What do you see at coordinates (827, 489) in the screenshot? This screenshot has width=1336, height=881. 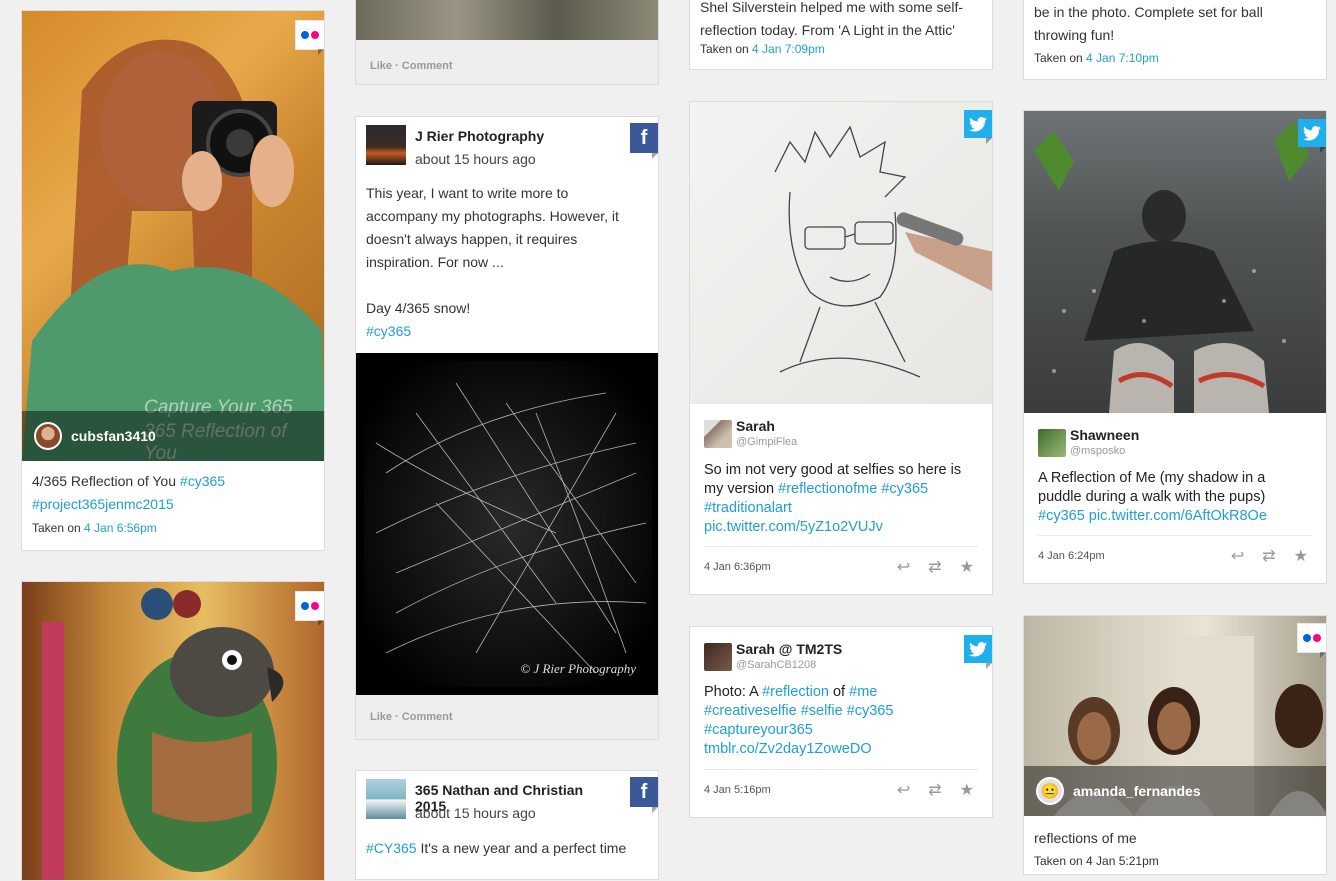 I see `hashtag-link: #reflectionofme` at bounding box center [827, 489].